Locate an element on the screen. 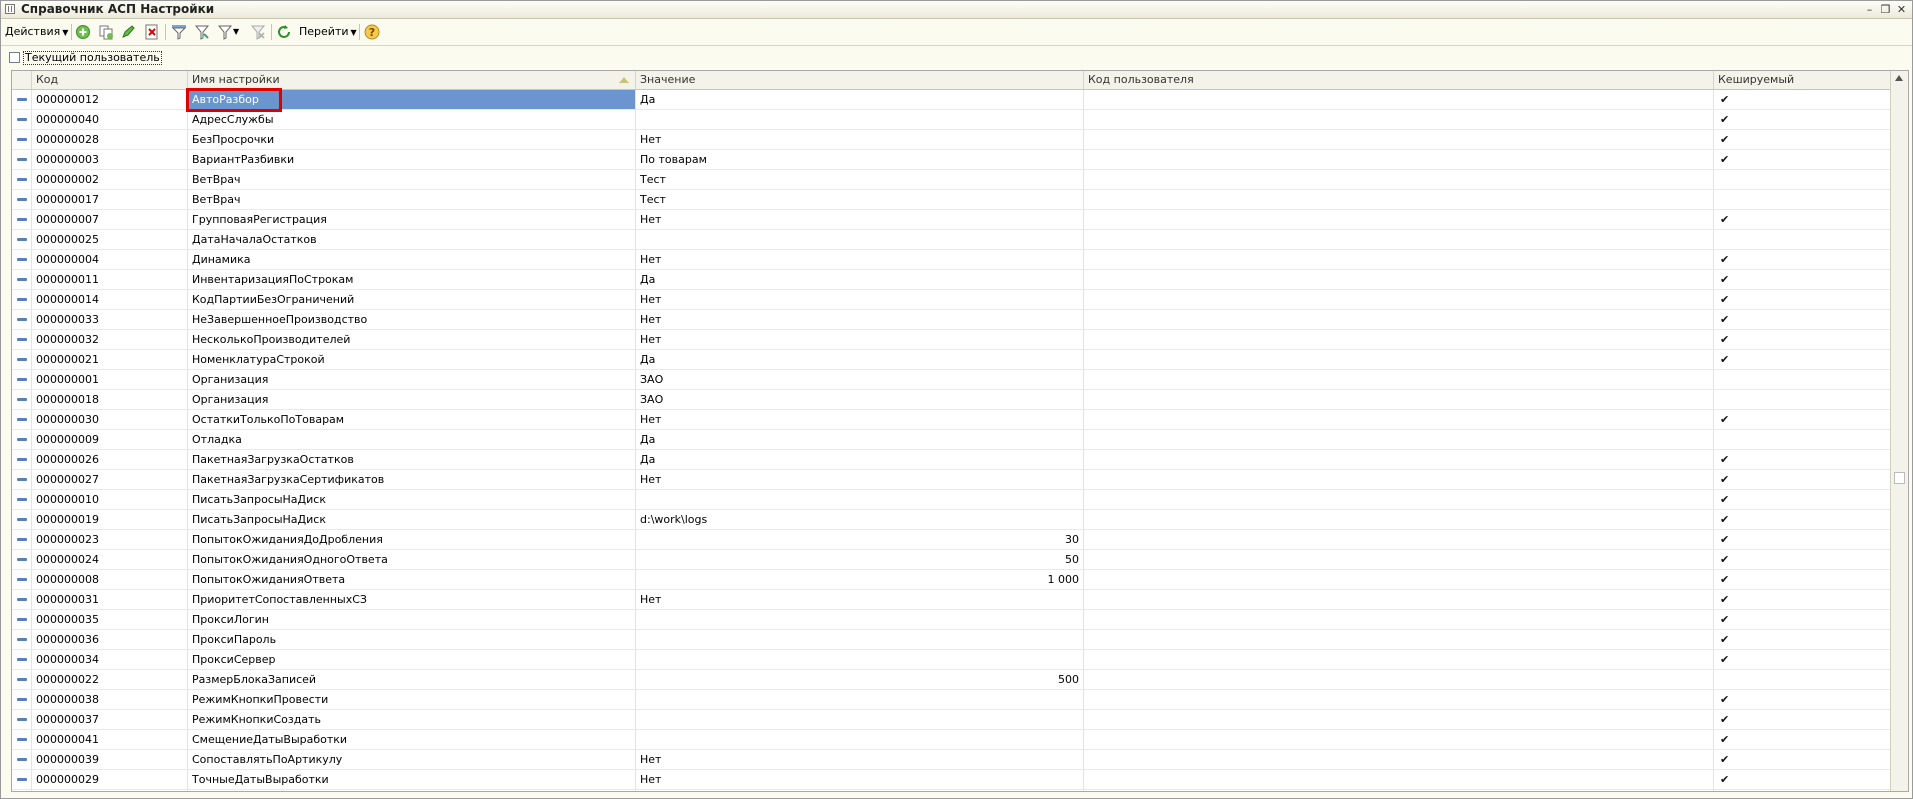 Image resolution: width=1913 pixels, height=799 pixels. cell-name: РазмерБлокаЗаписей is located at coordinates (412, 679).